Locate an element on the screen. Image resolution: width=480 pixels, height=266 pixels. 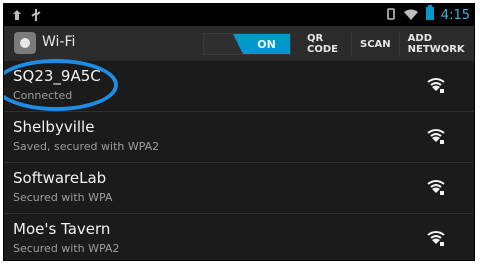
status-right-icons: 4:15 is located at coordinates (427, 15).